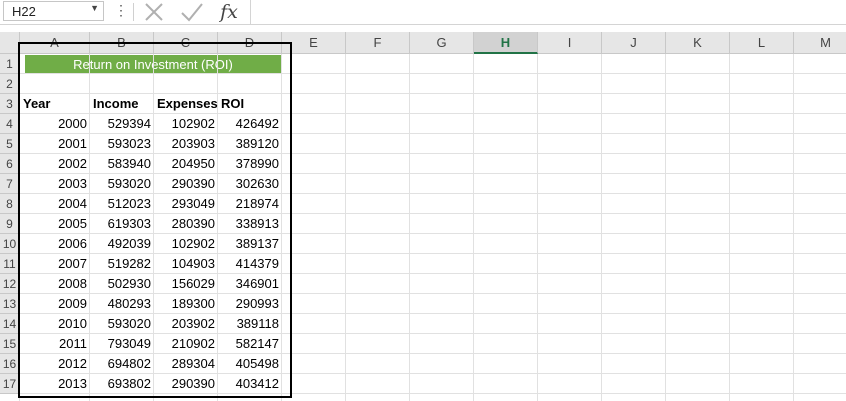  I want to click on data-cell: 203902, so click(186, 324).